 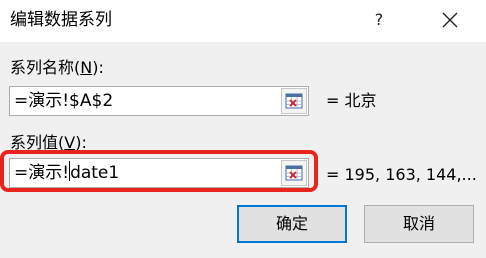 What do you see at coordinates (61, 20) in the screenshot?
I see `dialog-title: 编辑数据系列` at bounding box center [61, 20].